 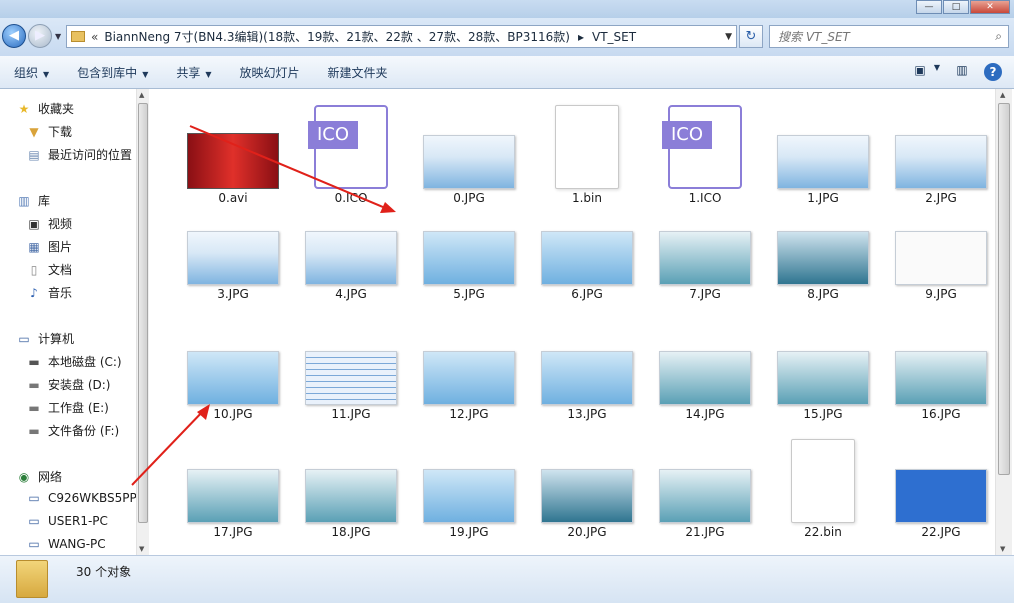 I want to click on file-item: 10.JPG, so click(x=233, y=365).